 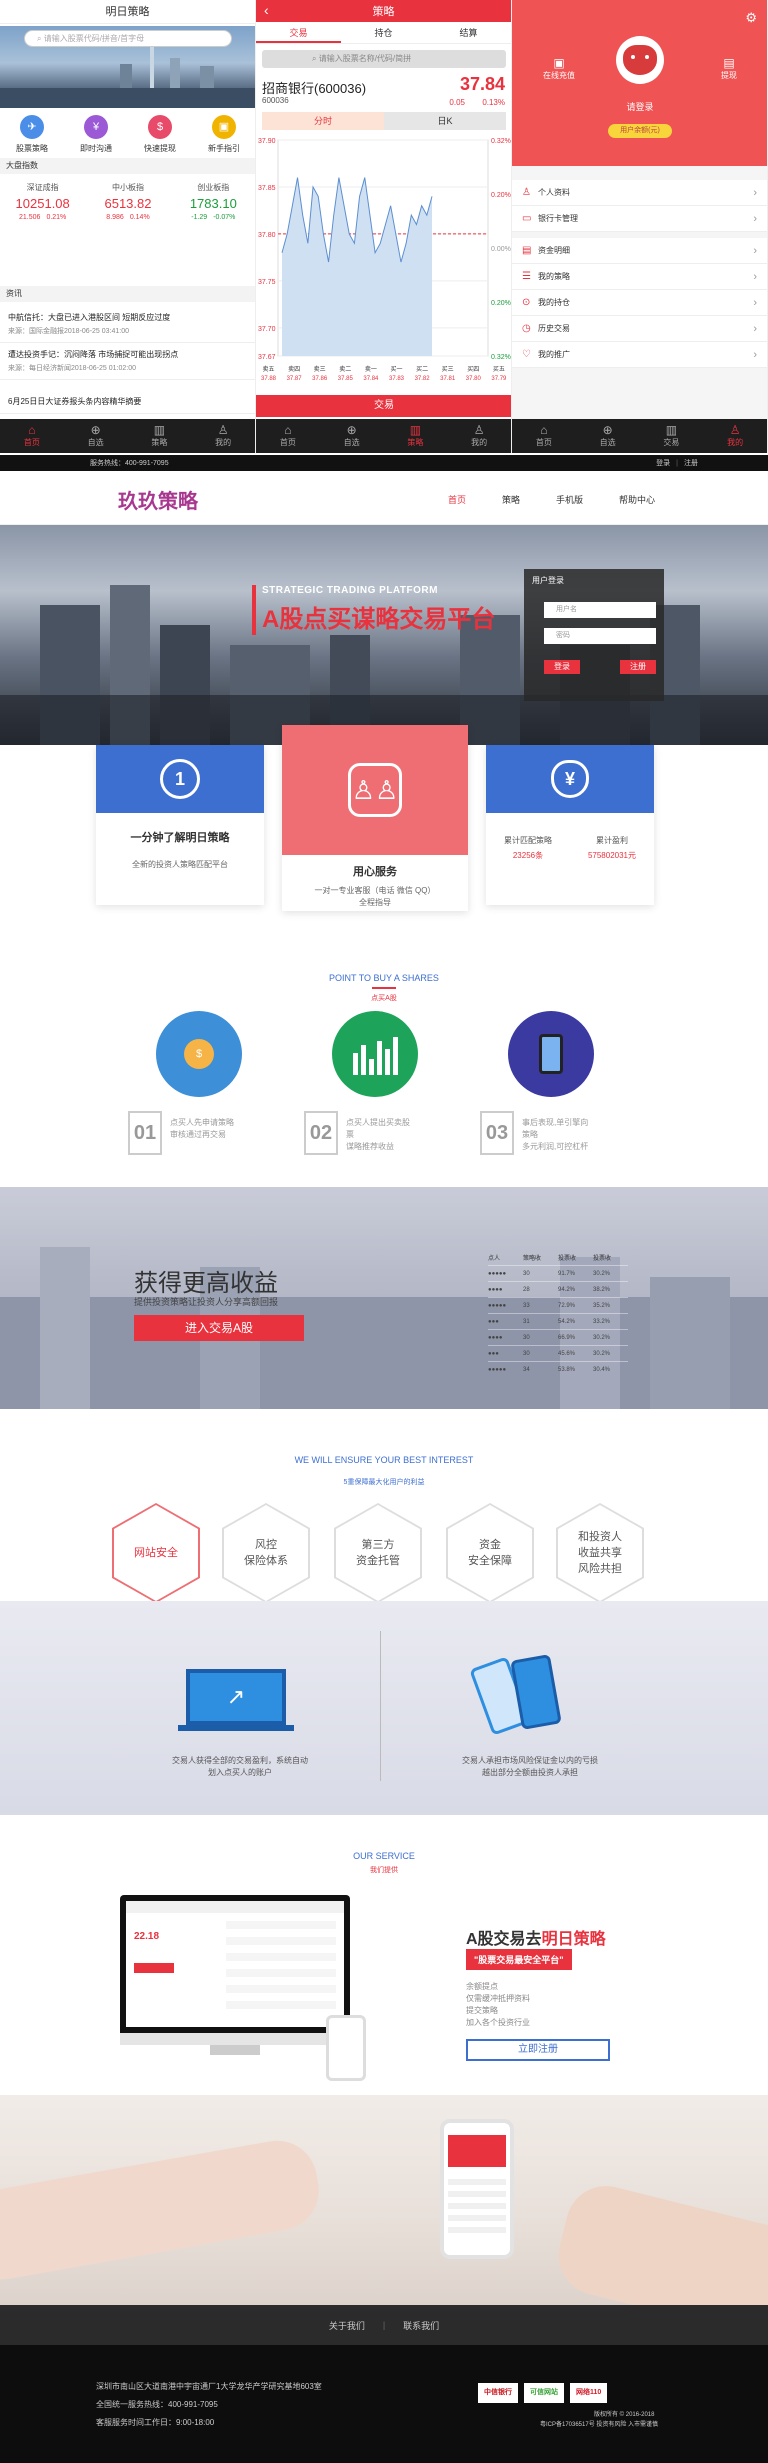 I want to click on menu-item-1: ▭ 银行卡管理 ›, so click(x=639, y=219).